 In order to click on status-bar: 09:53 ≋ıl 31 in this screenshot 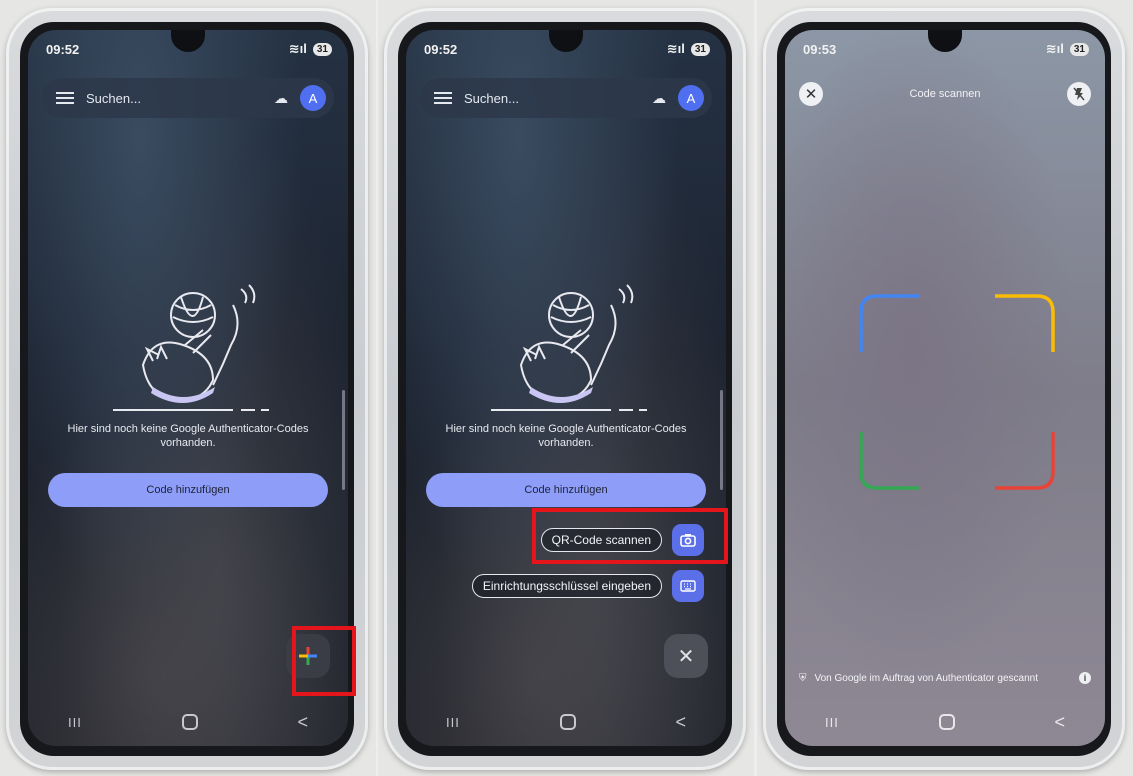, I will do `click(946, 49)`.